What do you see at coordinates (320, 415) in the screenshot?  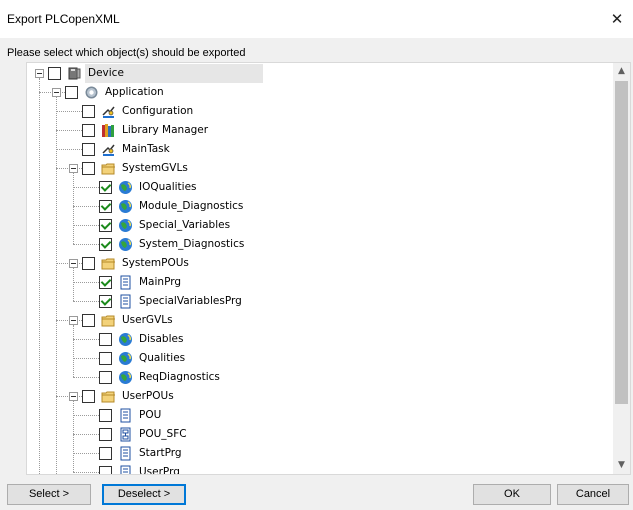 I see `tree-item-pou: POU` at bounding box center [320, 415].